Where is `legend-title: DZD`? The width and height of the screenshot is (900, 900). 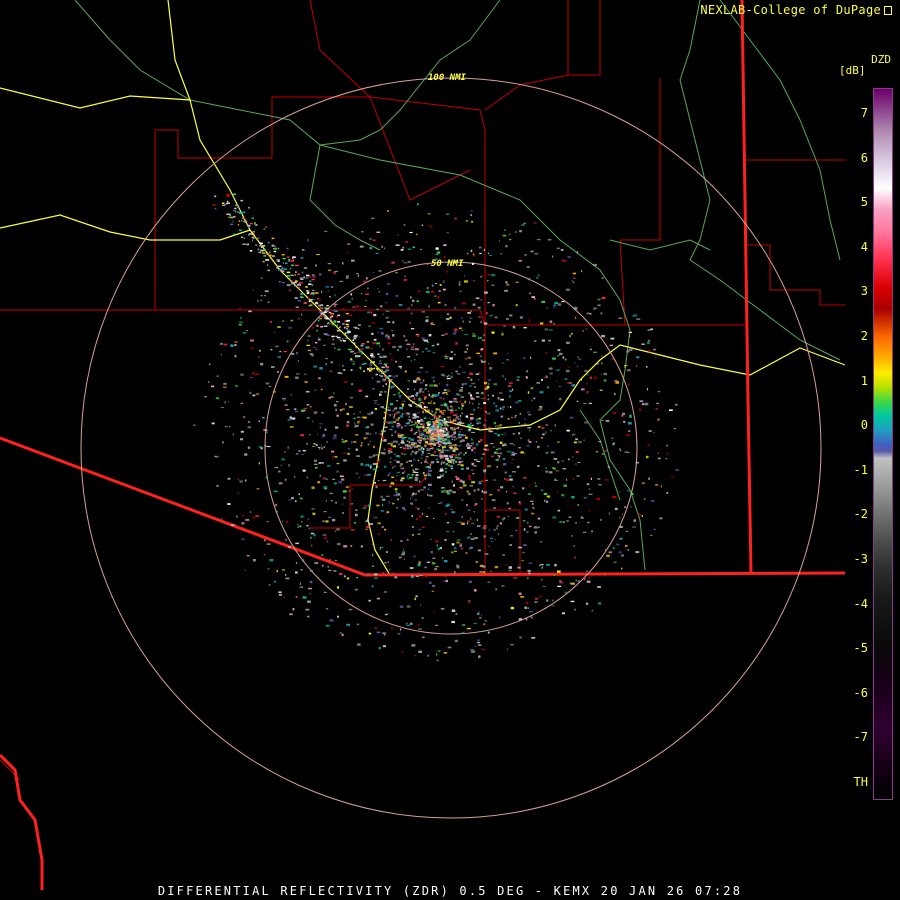 legend-title: DZD is located at coordinates (881, 59).